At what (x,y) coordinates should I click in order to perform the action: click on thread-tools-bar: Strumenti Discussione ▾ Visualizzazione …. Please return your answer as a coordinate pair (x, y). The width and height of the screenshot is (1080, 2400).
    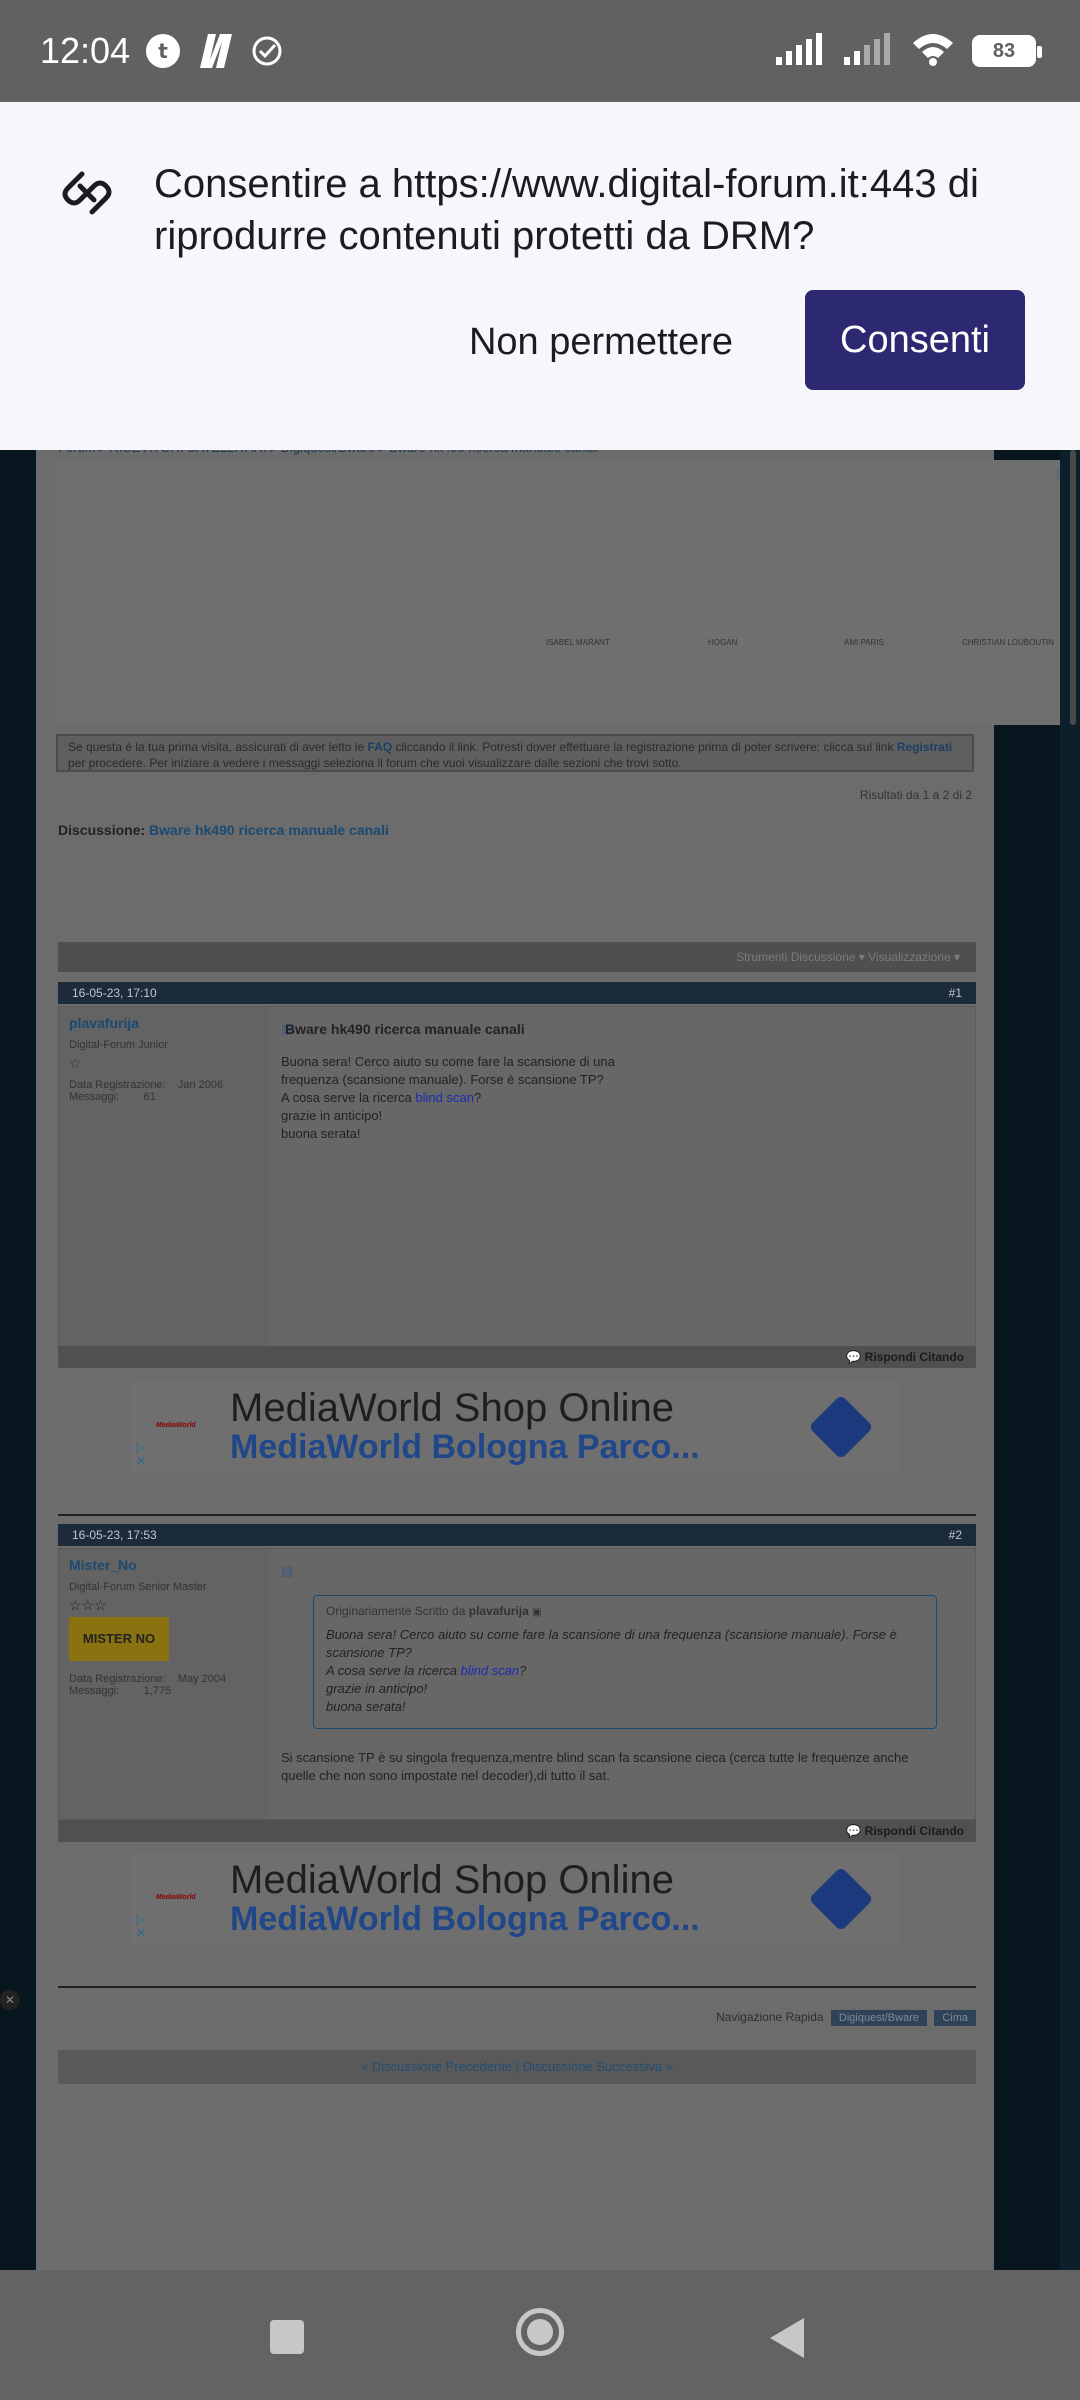
    Looking at the image, I should click on (517, 957).